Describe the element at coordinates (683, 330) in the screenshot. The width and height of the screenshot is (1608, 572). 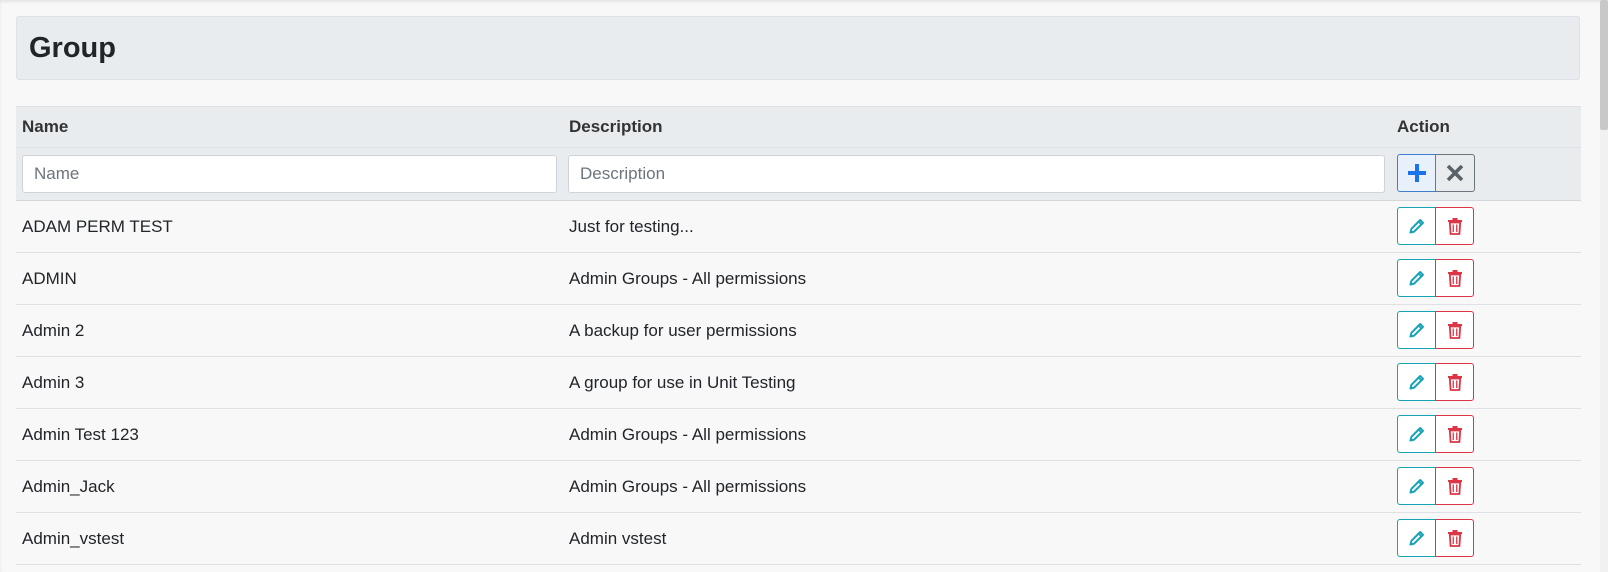
I see `group-description-cell: A backup for user permissions` at that location.